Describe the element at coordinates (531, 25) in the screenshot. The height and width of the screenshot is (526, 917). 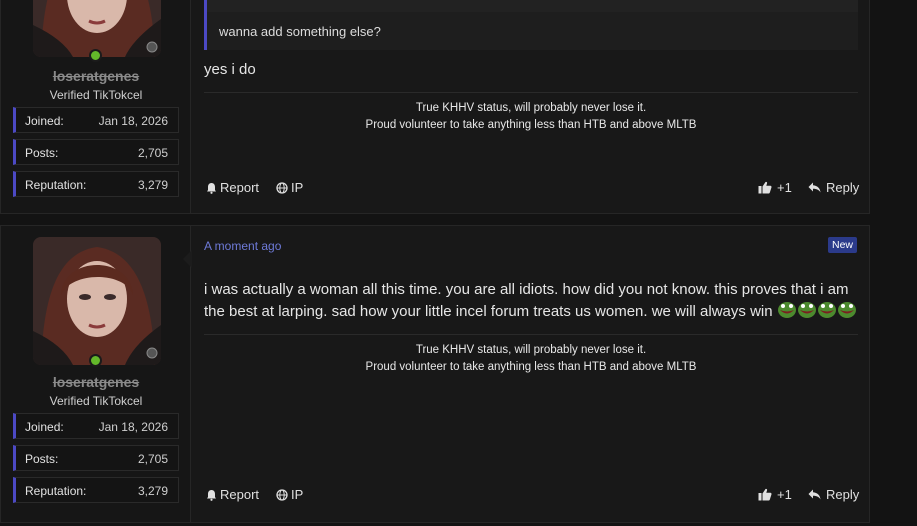
I see `quote-block: wanna add something else?` at that location.